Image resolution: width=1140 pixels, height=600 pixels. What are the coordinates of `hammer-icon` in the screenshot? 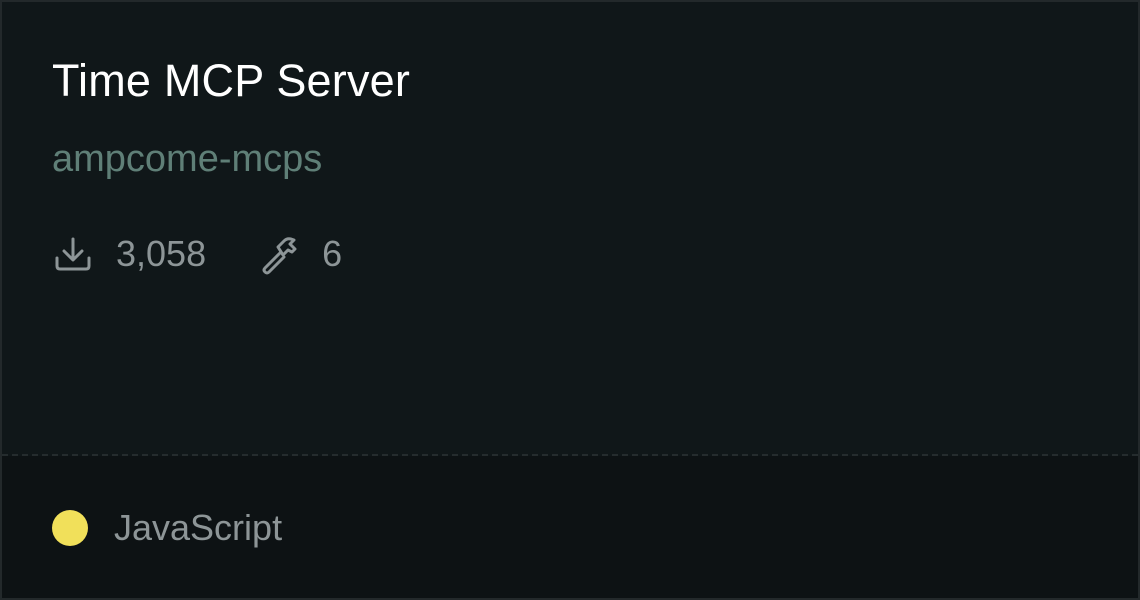 It's located at (279, 254).